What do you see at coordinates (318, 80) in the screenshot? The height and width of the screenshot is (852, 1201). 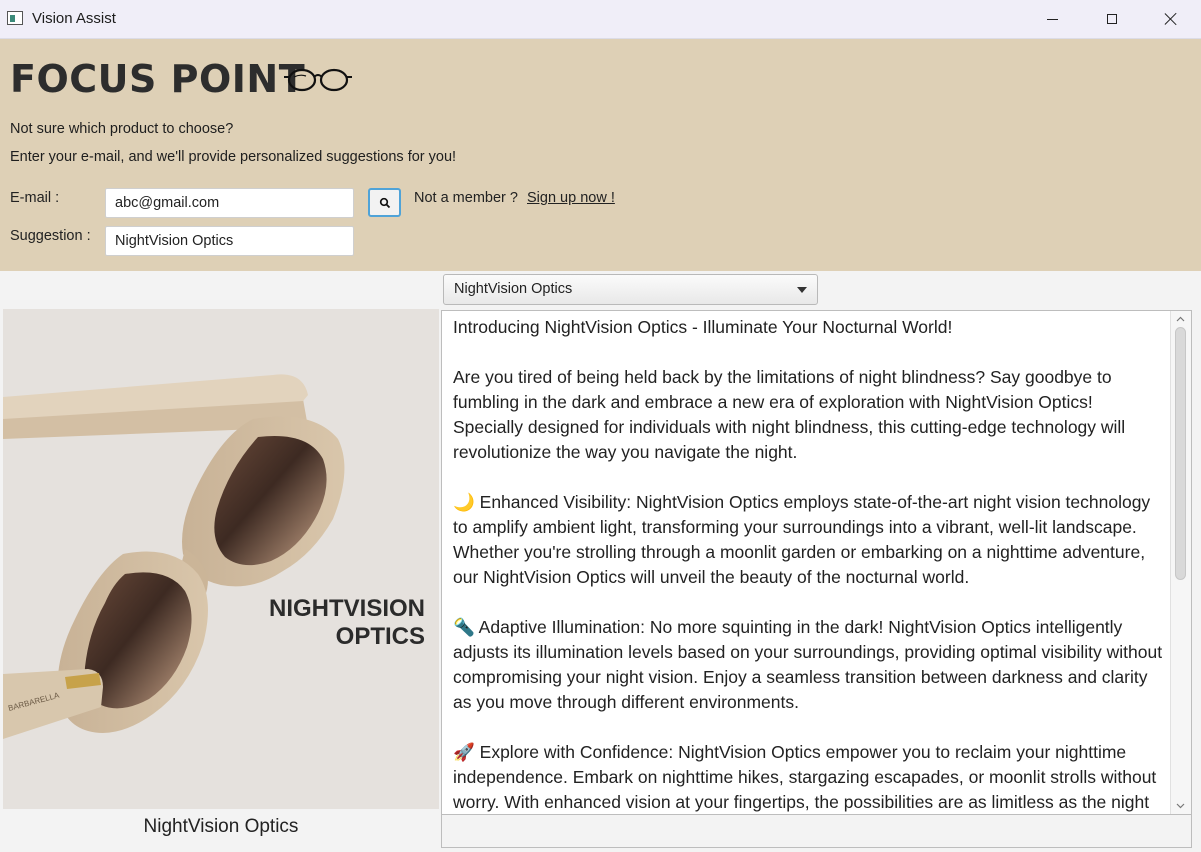 I see `glasses-icon` at bounding box center [318, 80].